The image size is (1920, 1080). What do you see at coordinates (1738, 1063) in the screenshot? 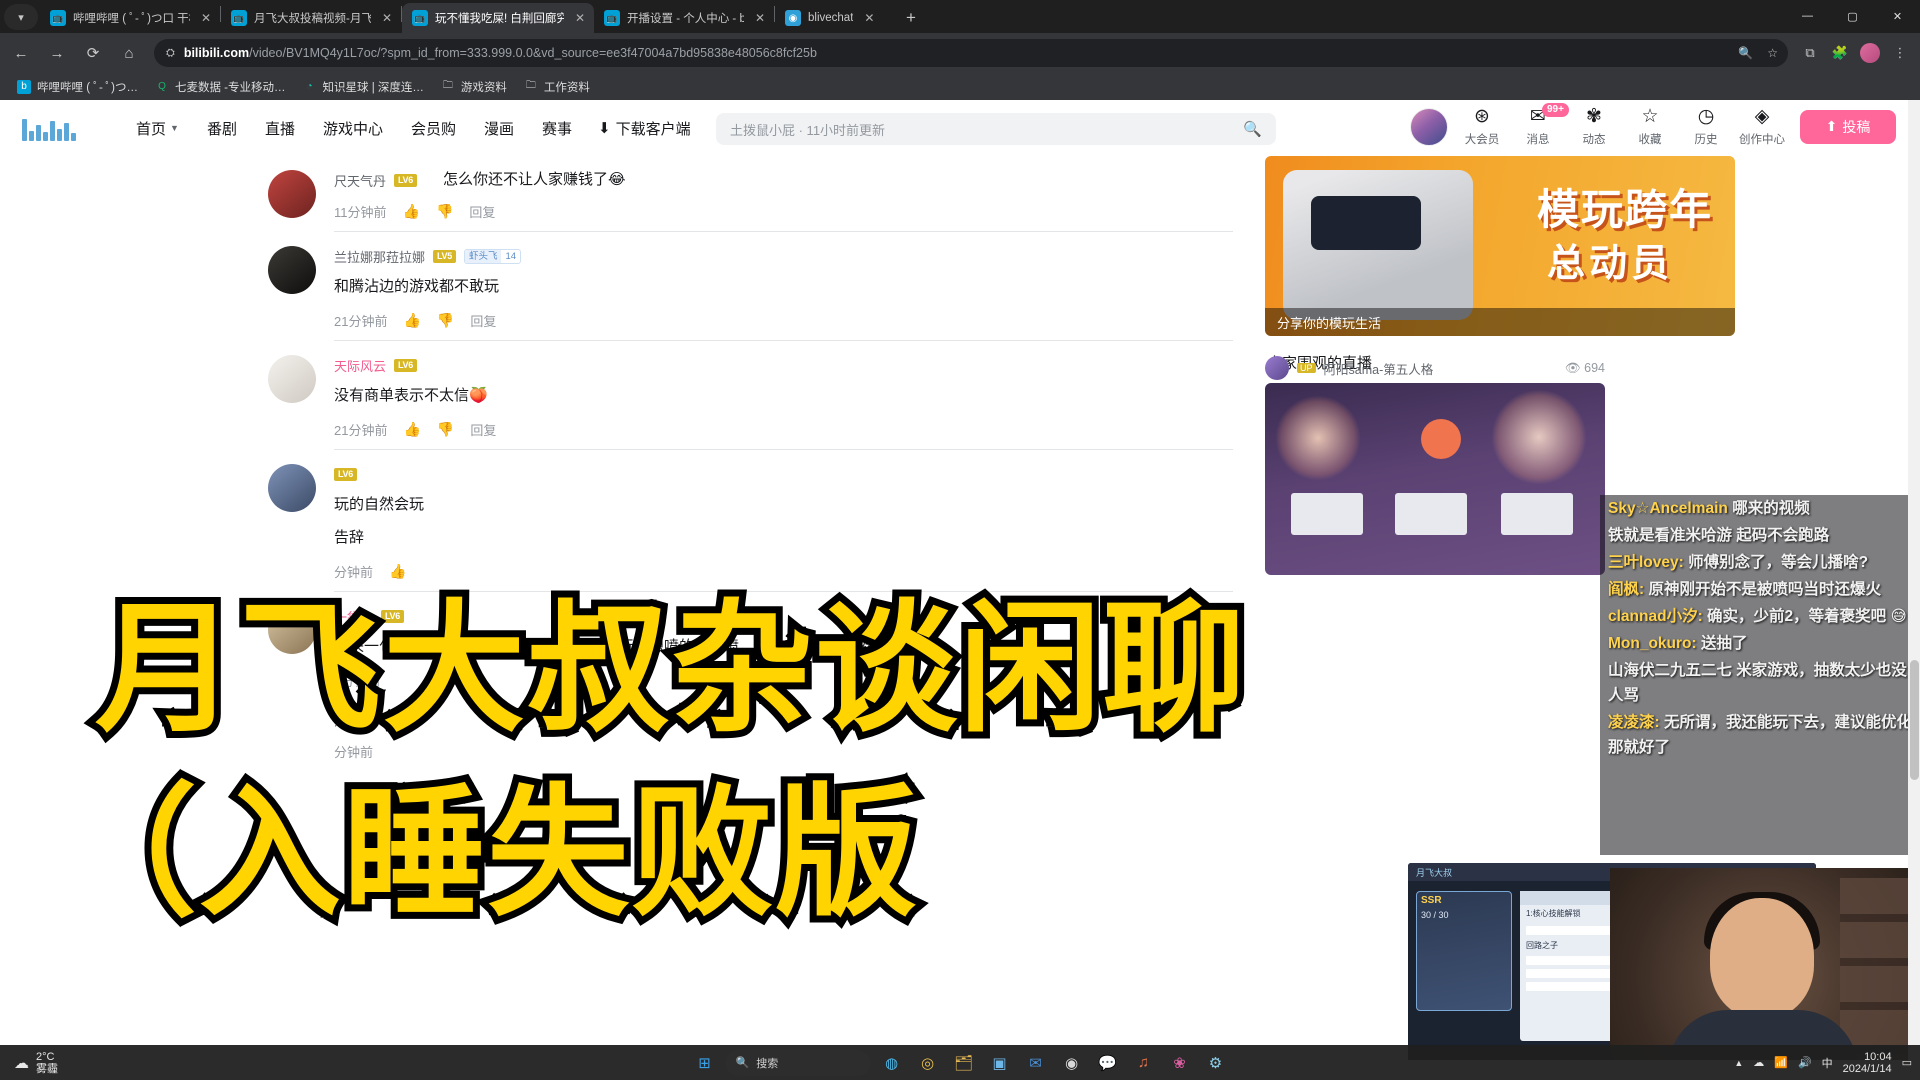
I see `chevron-up-icon: ▲` at bounding box center [1738, 1063].